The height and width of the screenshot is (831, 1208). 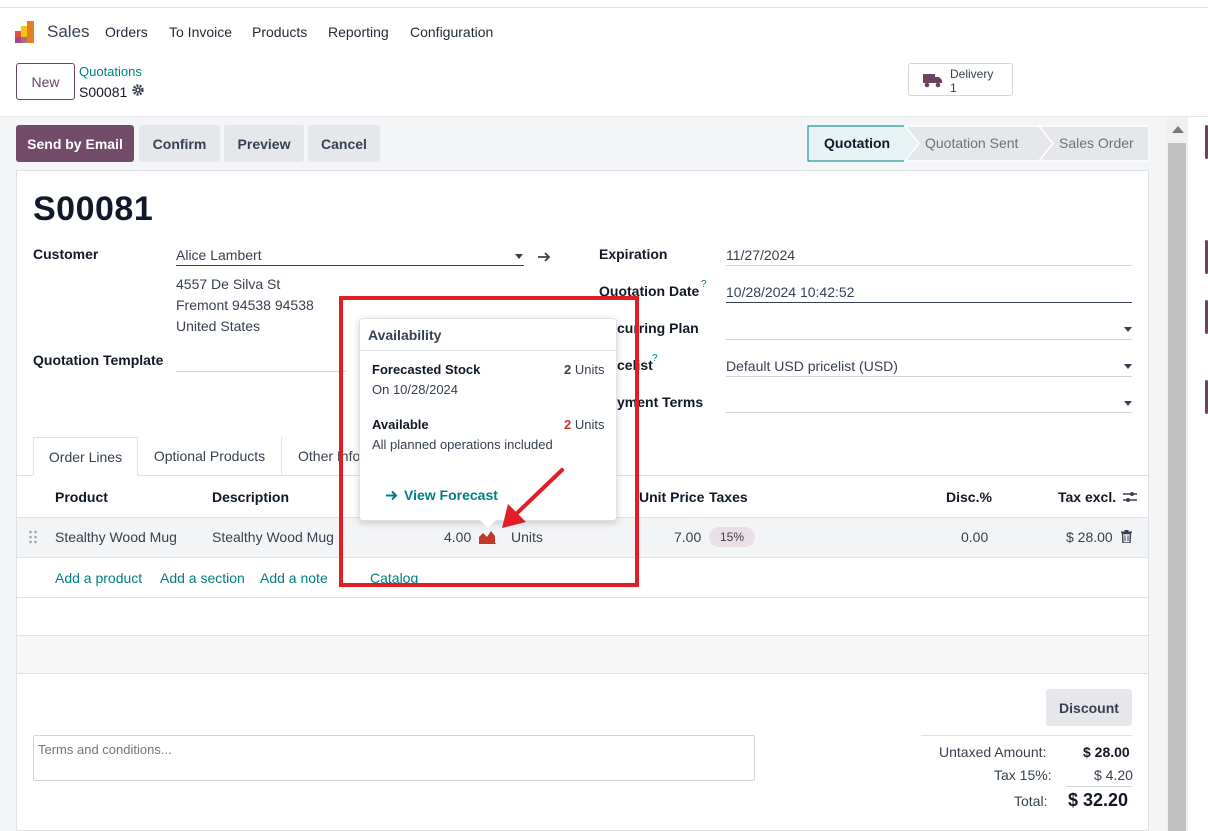 I want to click on cell-product: Stealthy Wood Mug, so click(x=116, y=537).